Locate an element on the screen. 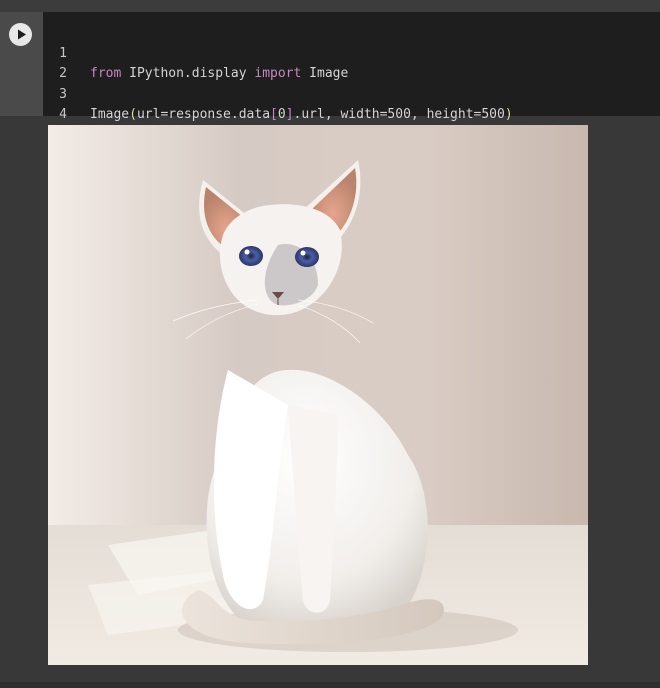 The height and width of the screenshot is (688, 660). close-paren: ) is located at coordinates (508, 114).